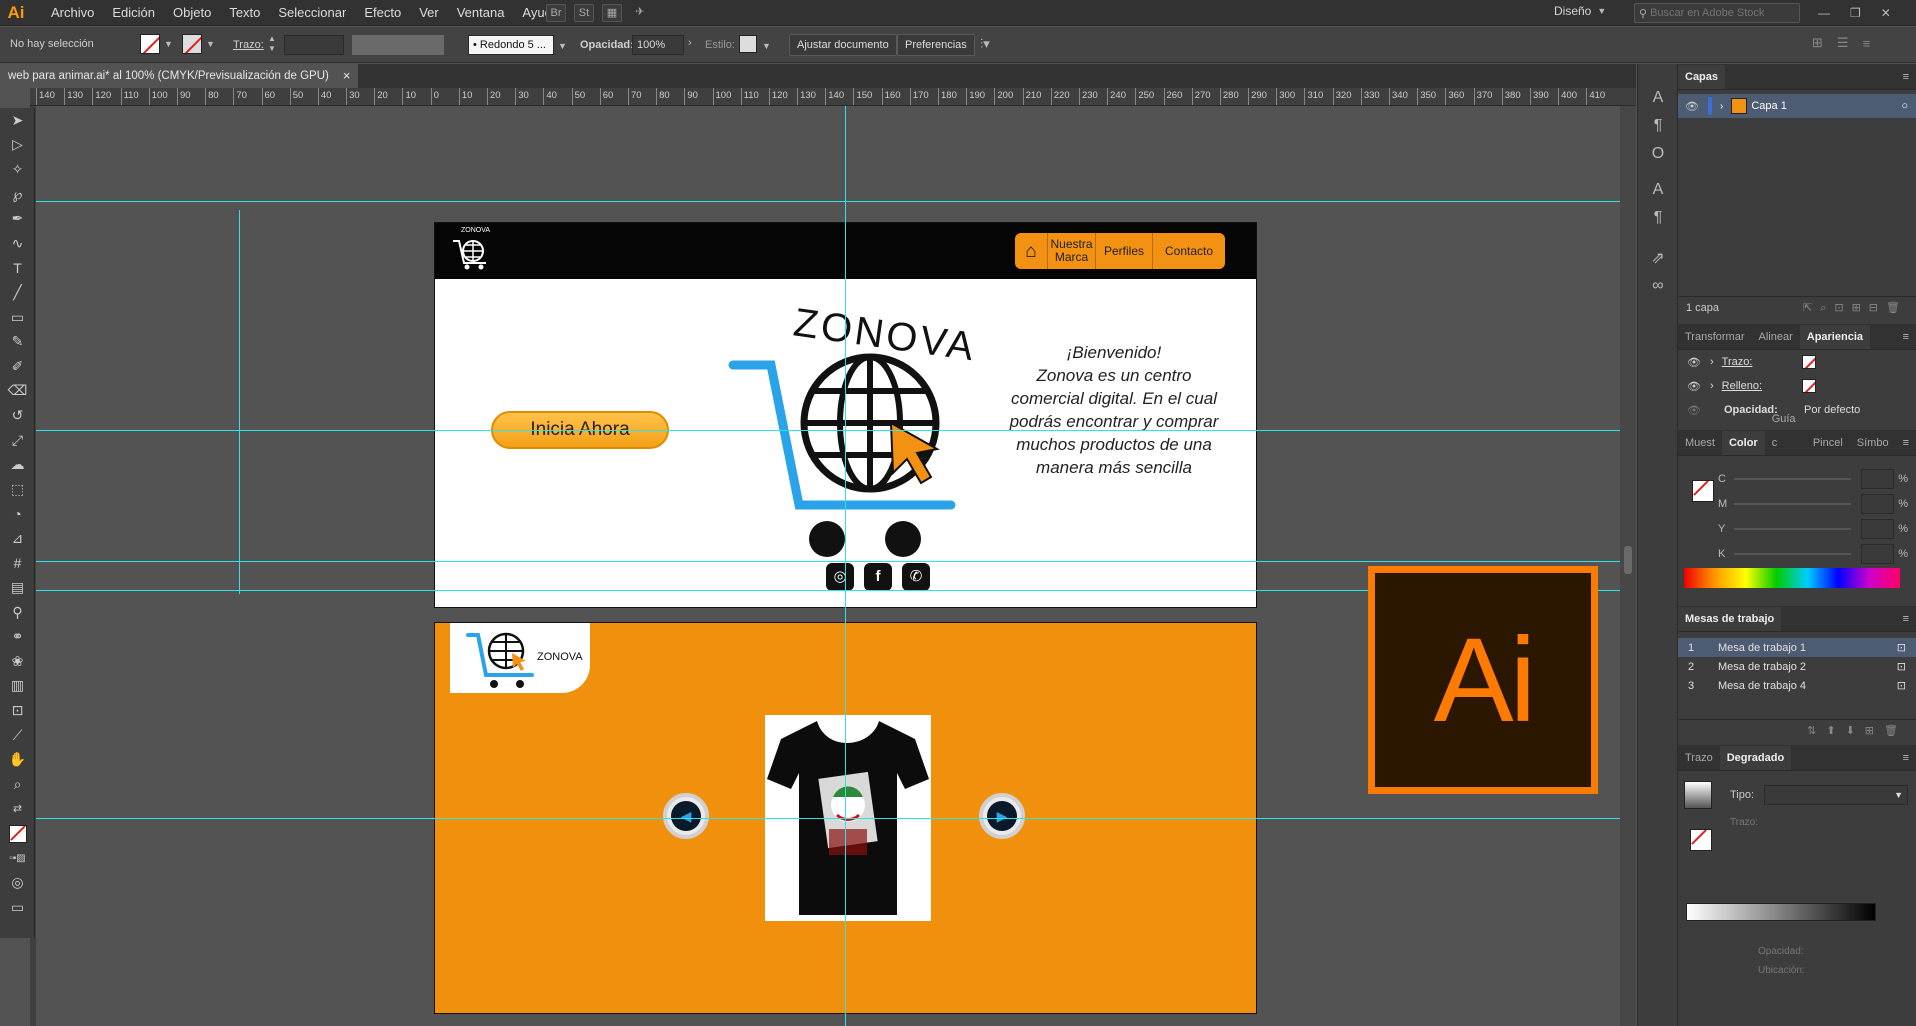  What do you see at coordinates (274, 45) in the screenshot?
I see `stroke-stepper: ▲ ▼` at bounding box center [274, 45].